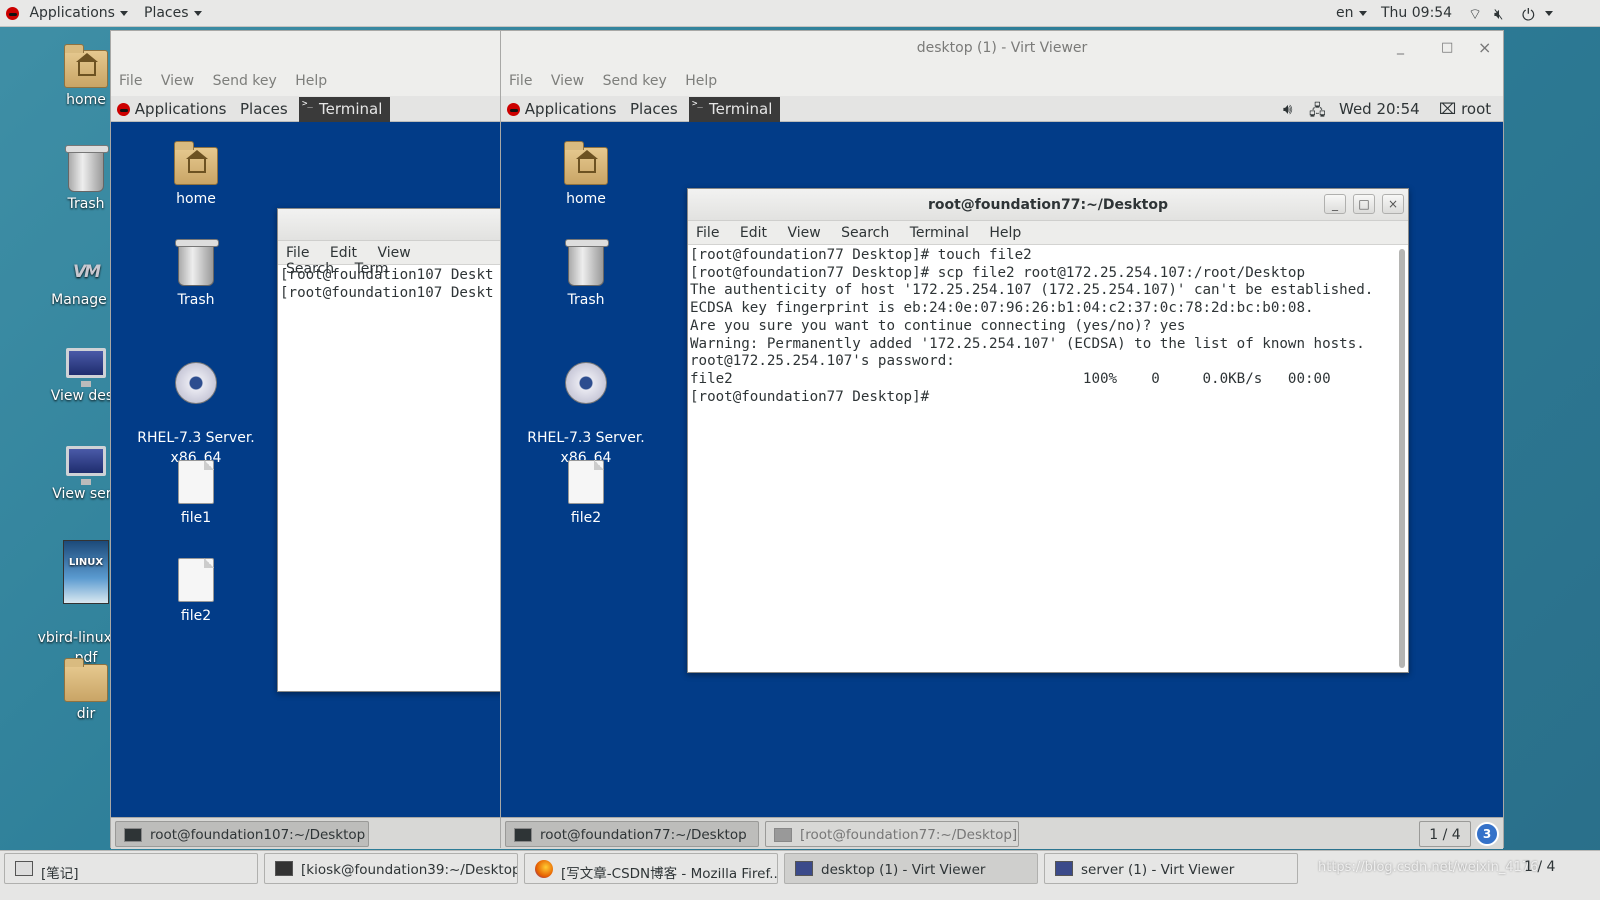 This screenshot has height=900, width=1600. What do you see at coordinates (409, 870) in the screenshot?
I see `task-label: [kiosk@foundation39:~/Desktop]` at bounding box center [409, 870].